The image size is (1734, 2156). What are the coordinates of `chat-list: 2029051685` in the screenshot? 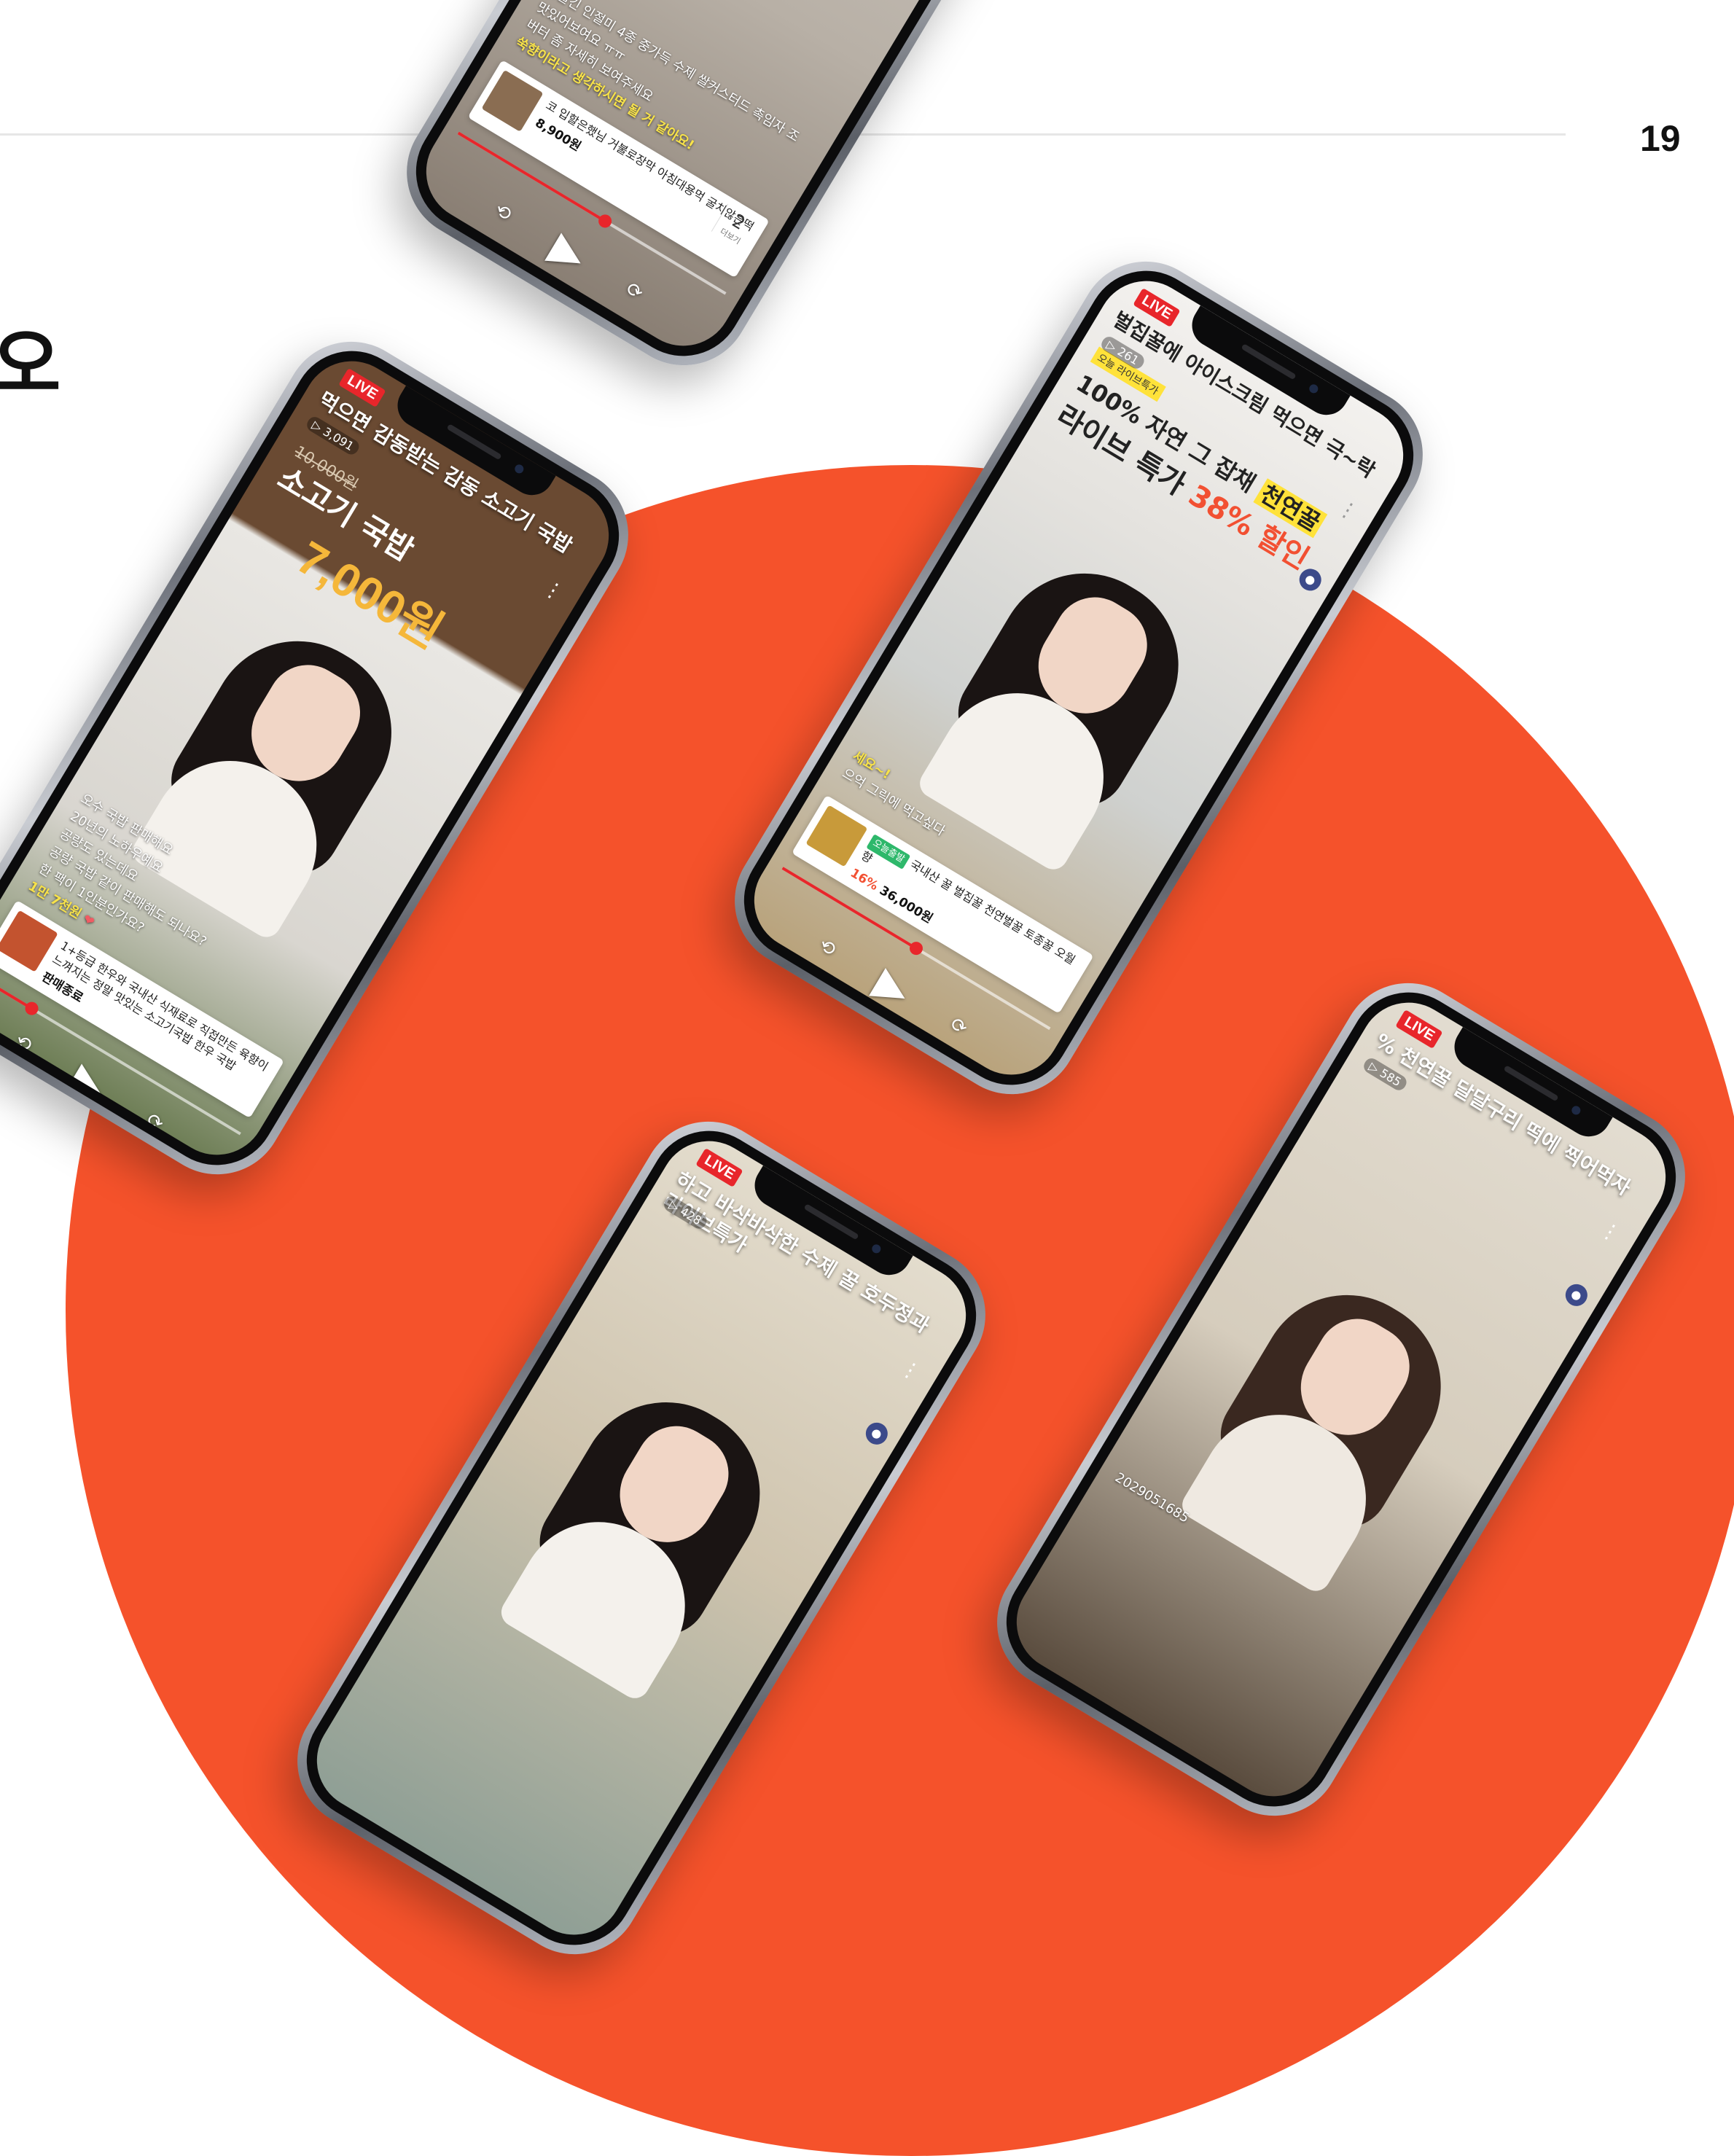 It's located at (1152, 1498).